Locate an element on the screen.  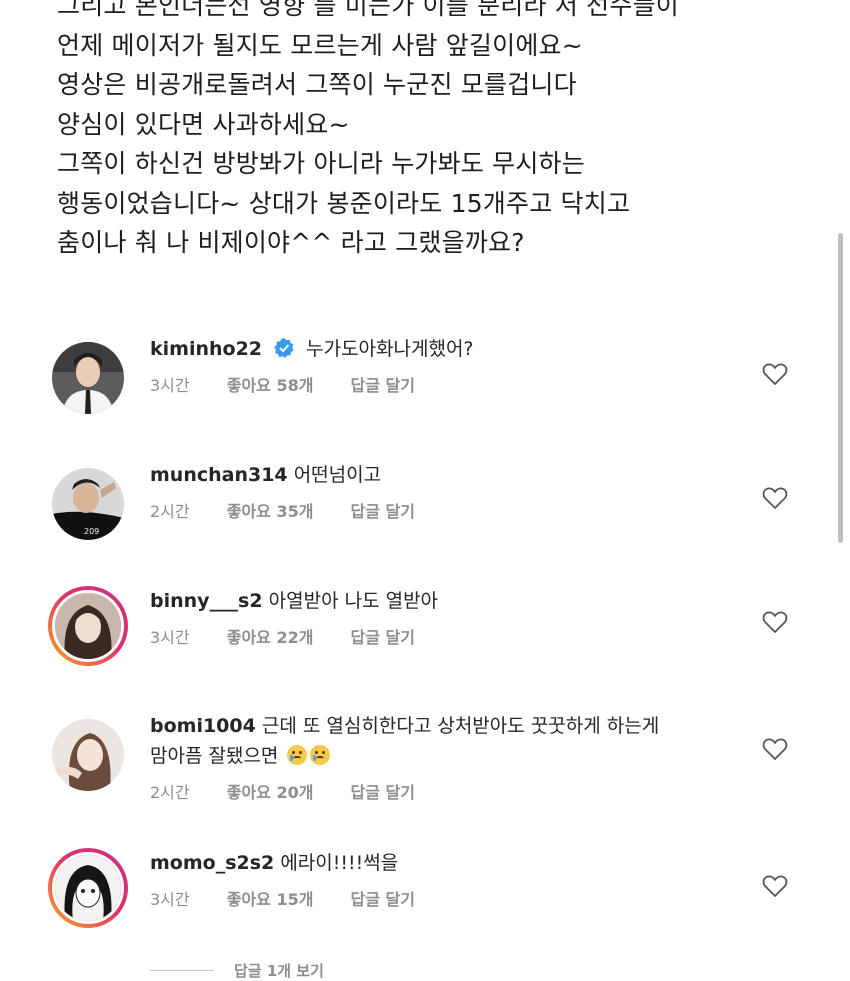
comment-meta: 2시간 좋아요 35개 답글 달기 is located at coordinates (298, 510).